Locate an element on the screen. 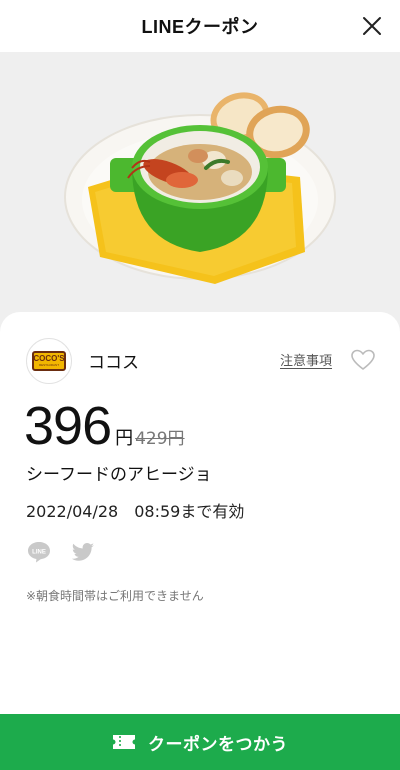 This screenshot has width=400, height=770. currency-label: 円 is located at coordinates (124, 438).